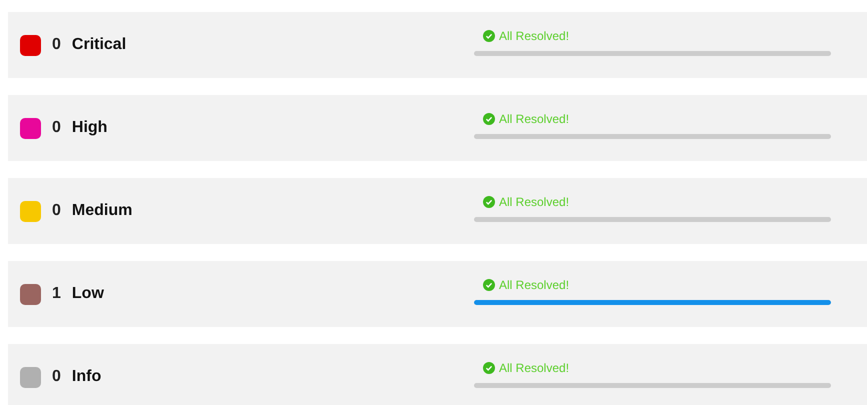  Describe the element at coordinates (102, 211) in the screenshot. I see `severity-label: Medium` at that location.